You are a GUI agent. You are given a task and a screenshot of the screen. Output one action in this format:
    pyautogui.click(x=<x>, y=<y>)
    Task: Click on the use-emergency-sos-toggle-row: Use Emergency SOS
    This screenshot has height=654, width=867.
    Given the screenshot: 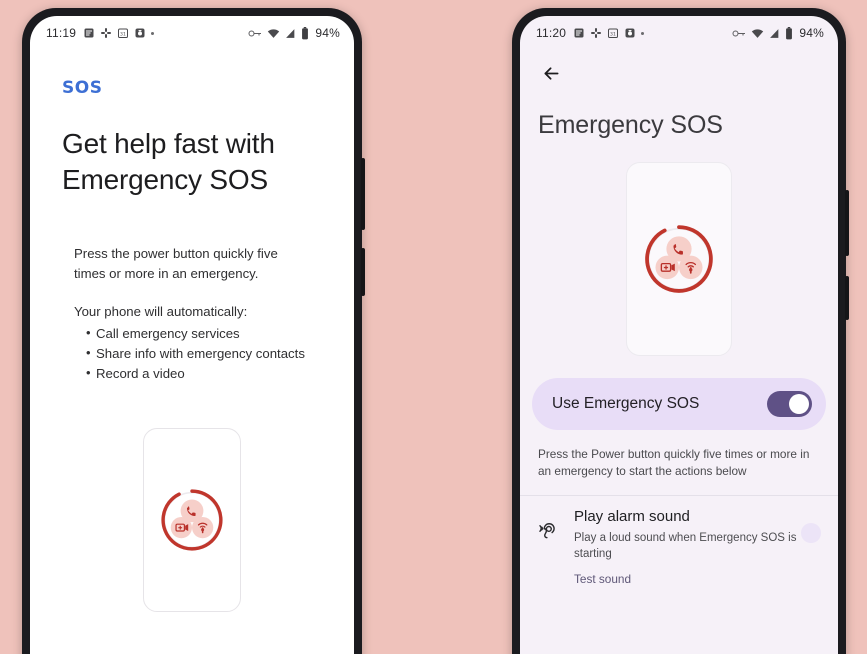 What is the action you would take?
    pyautogui.click(x=679, y=403)
    